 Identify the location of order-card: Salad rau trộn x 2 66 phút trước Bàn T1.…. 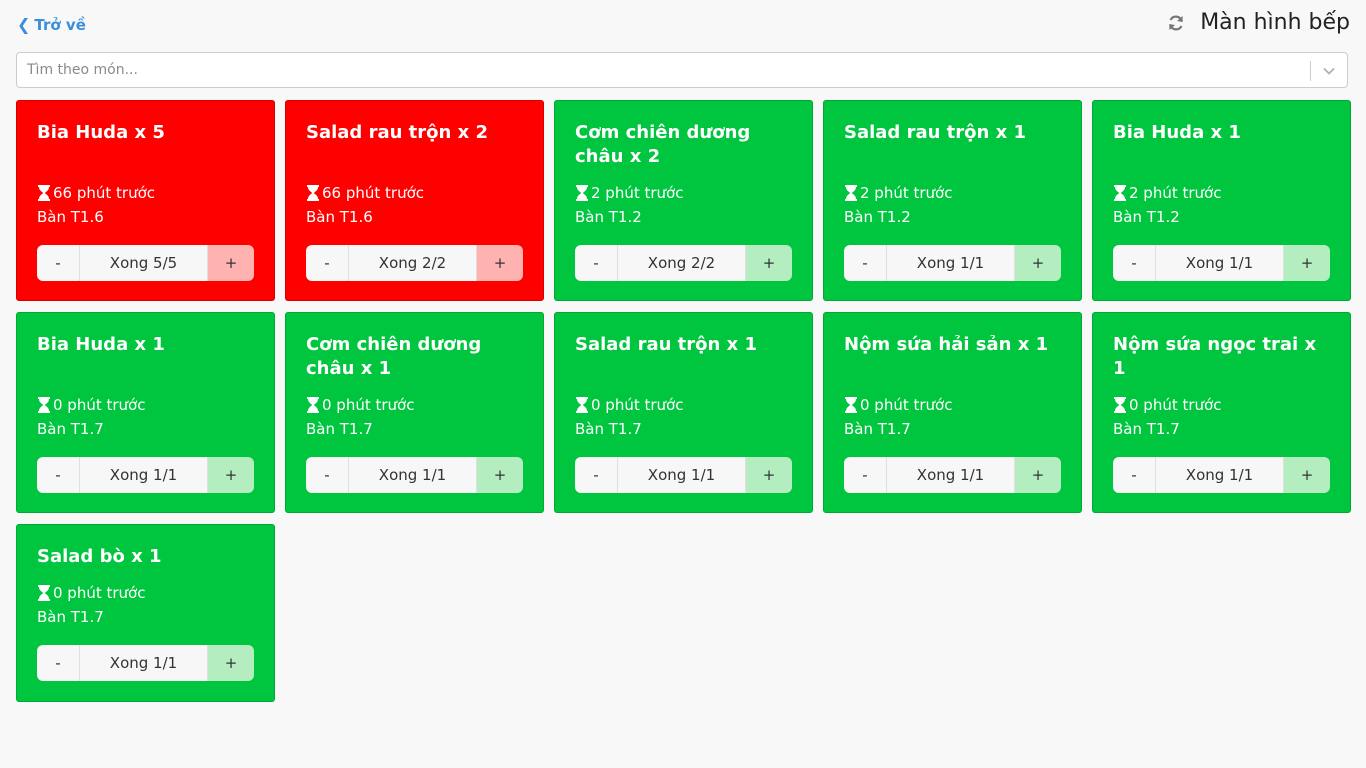
(414, 200).